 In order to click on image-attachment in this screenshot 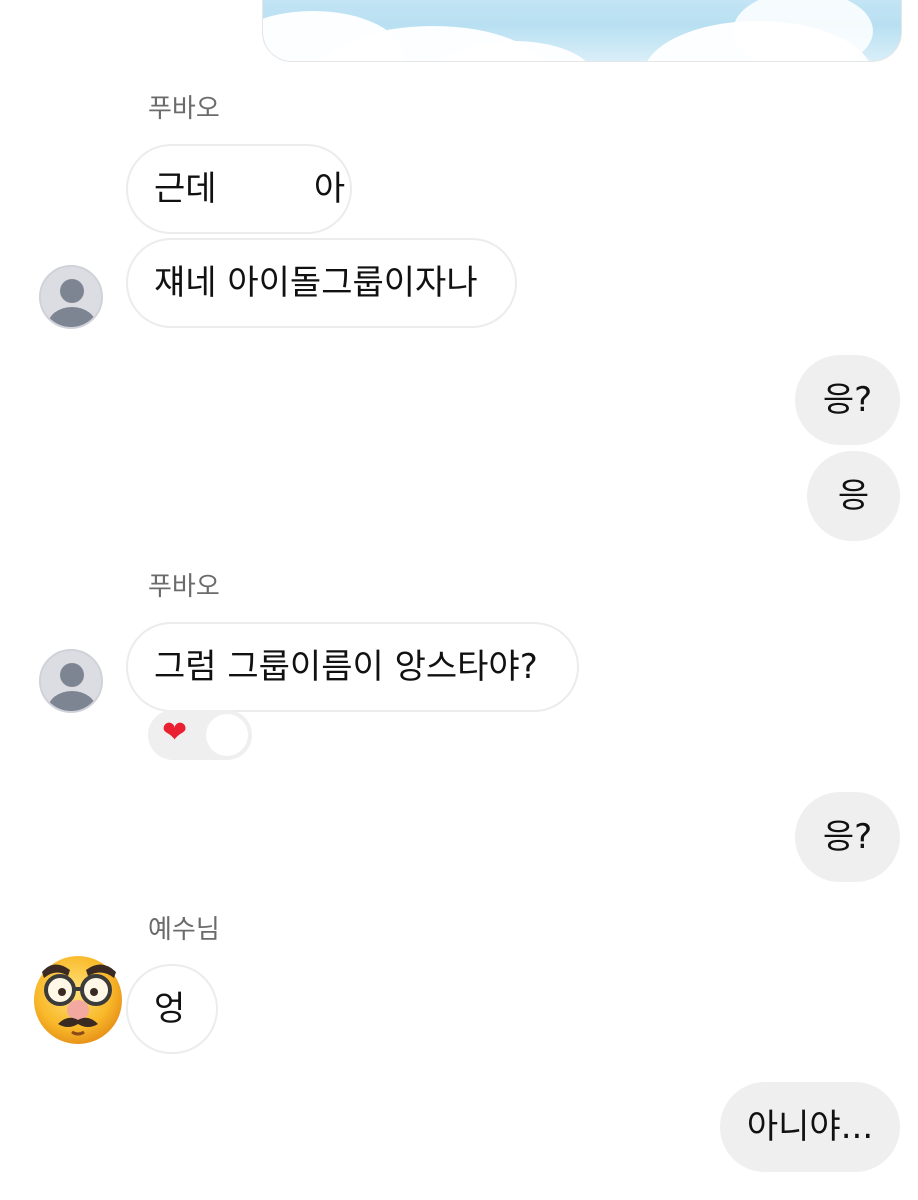, I will do `click(582, 31)`.